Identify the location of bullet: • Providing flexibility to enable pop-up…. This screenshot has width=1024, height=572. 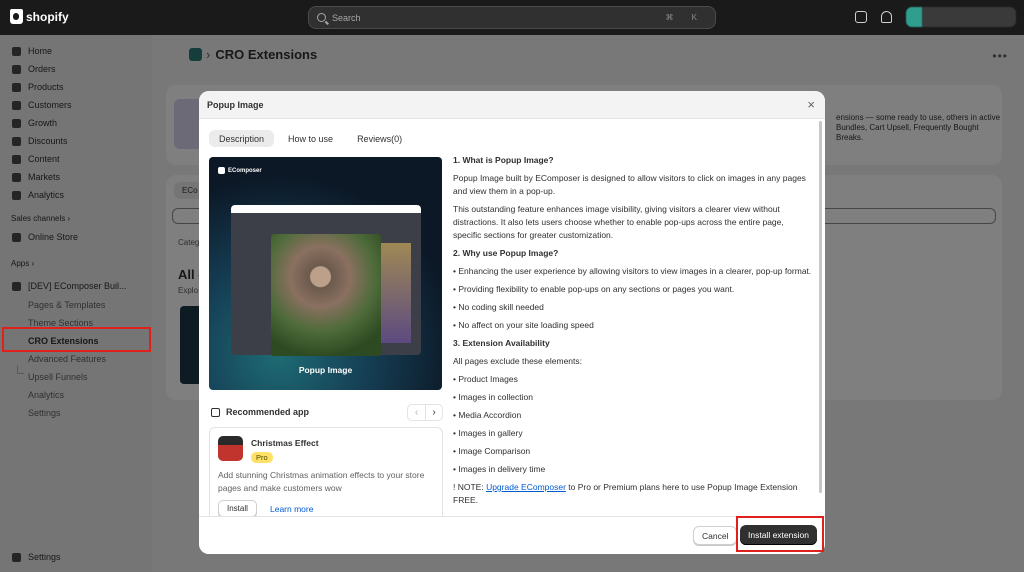
(594, 289).